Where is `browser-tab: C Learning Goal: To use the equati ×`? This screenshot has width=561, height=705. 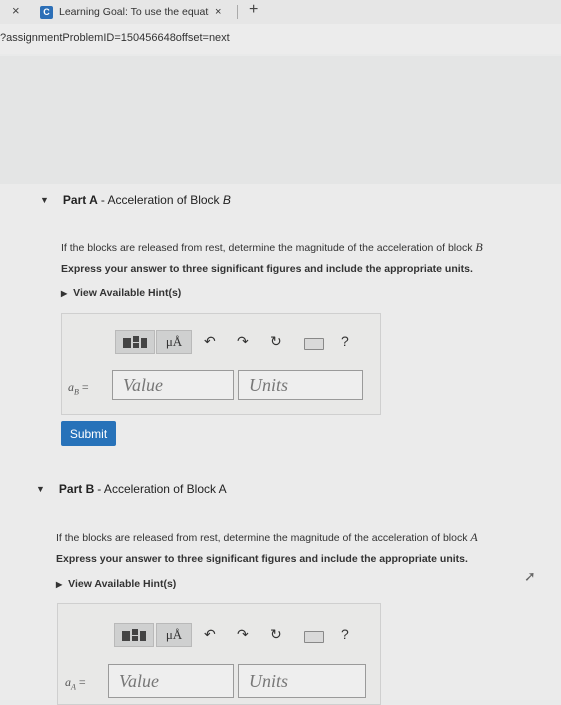 browser-tab: C Learning Goal: To use the equati × is located at coordinates (135, 12).